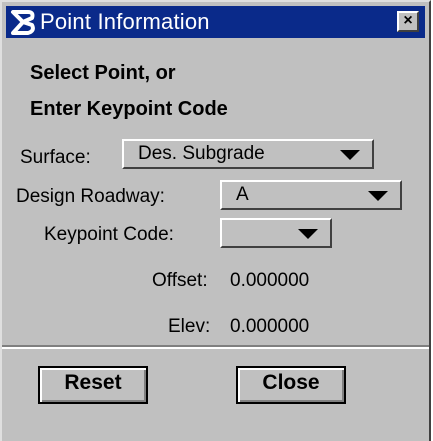 The height and width of the screenshot is (441, 433). I want to click on offset-value: 0.000000, so click(270, 280).